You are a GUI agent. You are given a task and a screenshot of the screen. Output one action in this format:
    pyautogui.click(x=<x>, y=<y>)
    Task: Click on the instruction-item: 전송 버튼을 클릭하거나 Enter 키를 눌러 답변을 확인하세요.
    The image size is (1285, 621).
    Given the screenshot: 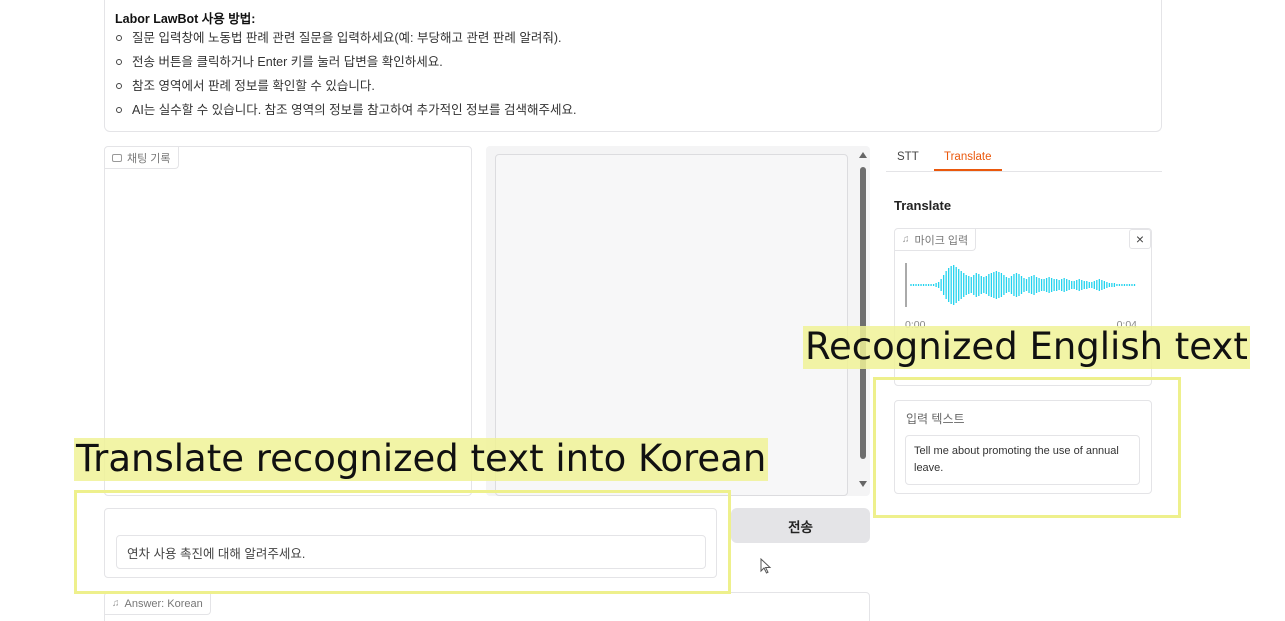 What is the action you would take?
    pyautogui.click(x=346, y=66)
    